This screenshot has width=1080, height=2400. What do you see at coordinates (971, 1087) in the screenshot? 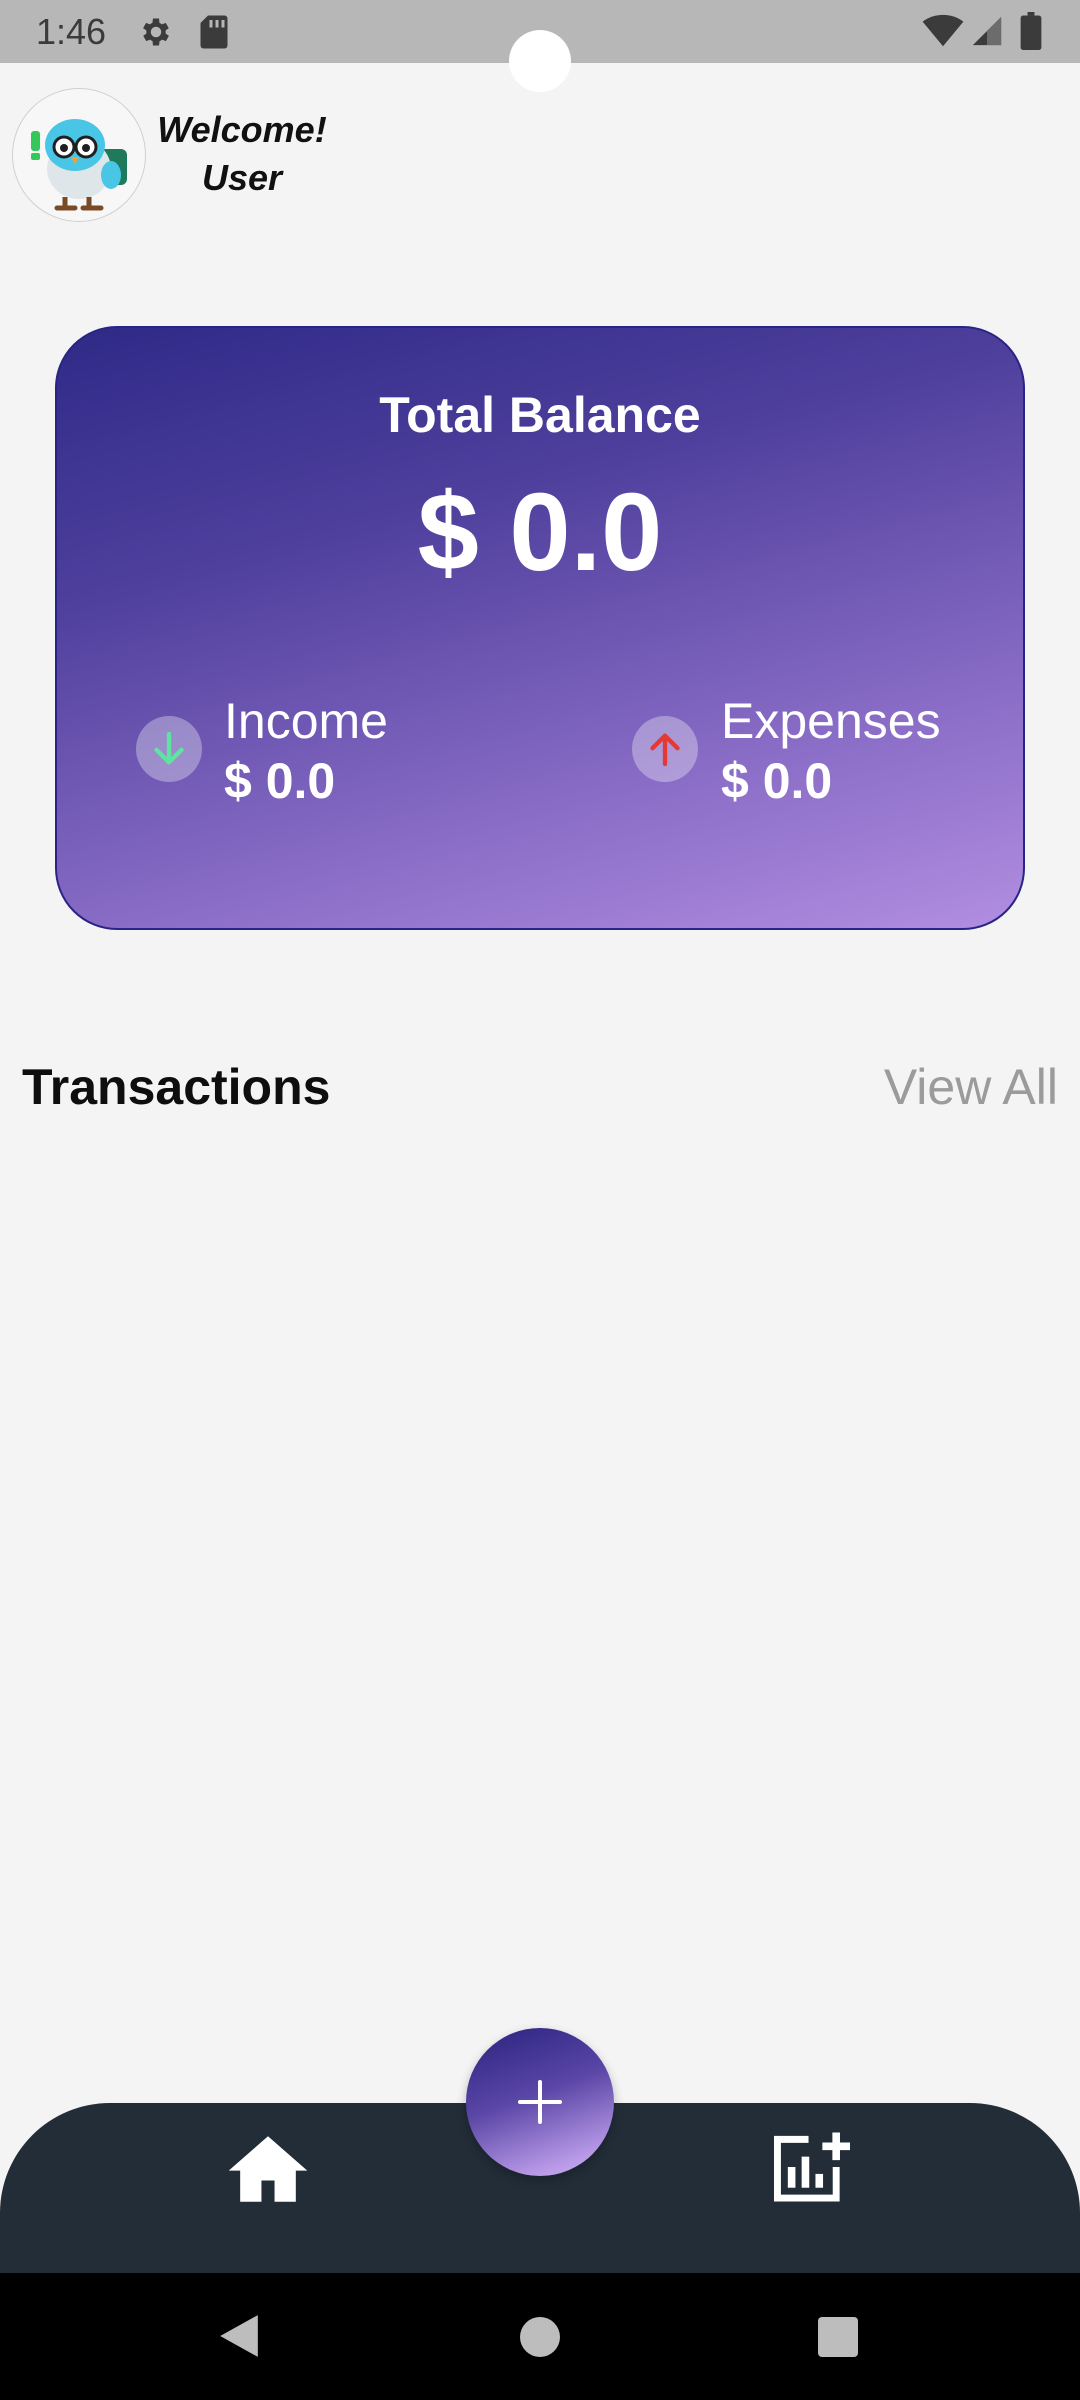
I see `view-all-link: View All` at bounding box center [971, 1087].